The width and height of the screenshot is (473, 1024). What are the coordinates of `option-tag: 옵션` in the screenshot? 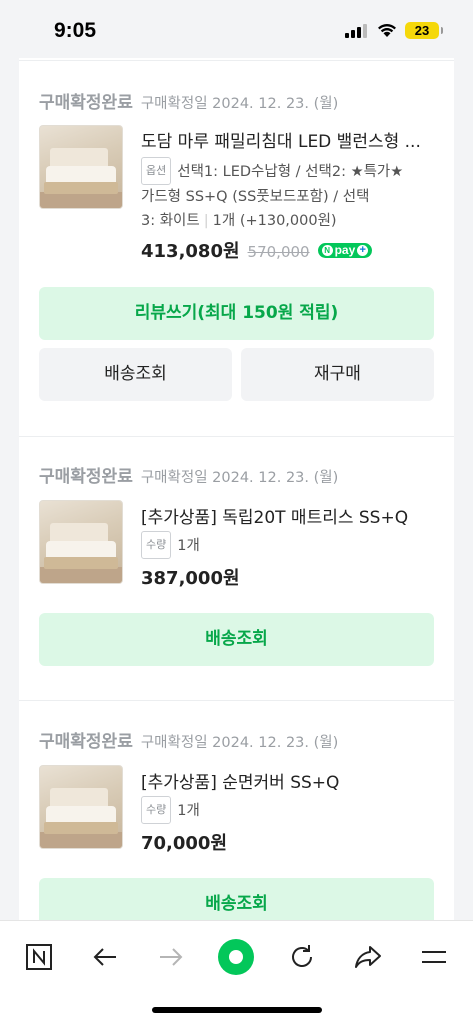 It's located at (156, 171).